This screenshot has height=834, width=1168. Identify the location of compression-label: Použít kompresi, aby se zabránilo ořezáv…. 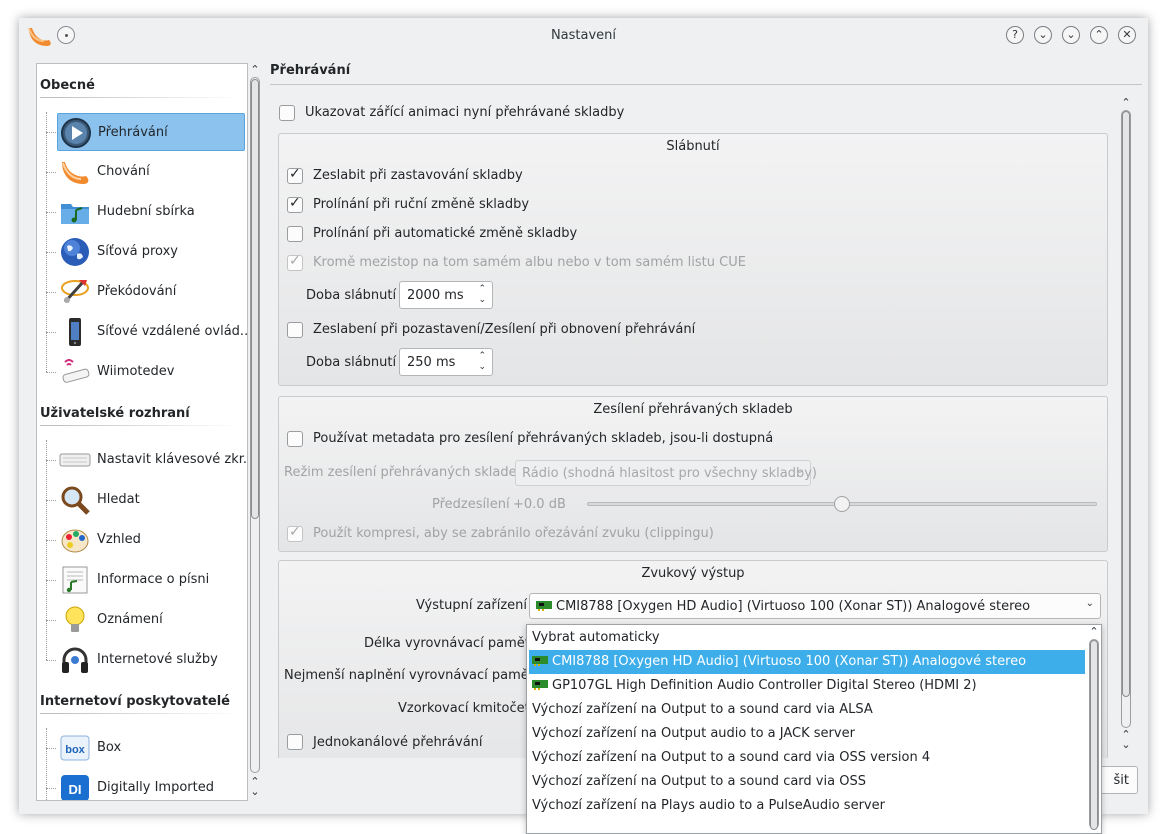
(513, 533).